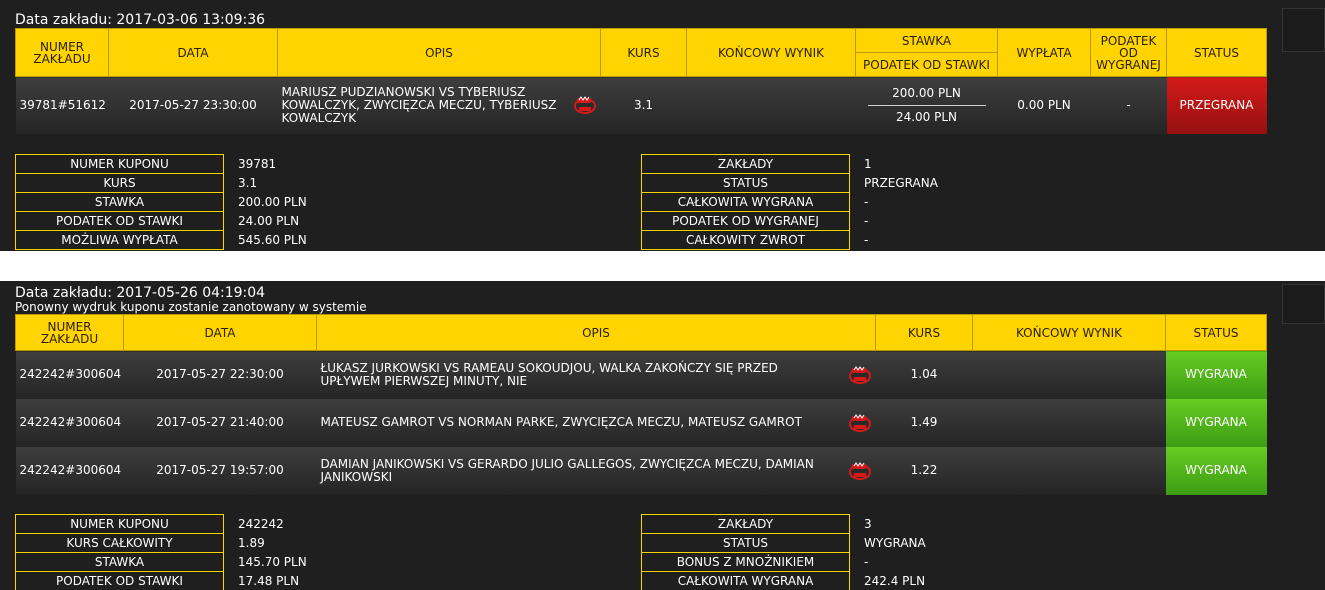 This screenshot has width=1325, height=590. What do you see at coordinates (220, 374) in the screenshot?
I see `bet-date-cell: 2017-05-27 22:30:00` at bounding box center [220, 374].